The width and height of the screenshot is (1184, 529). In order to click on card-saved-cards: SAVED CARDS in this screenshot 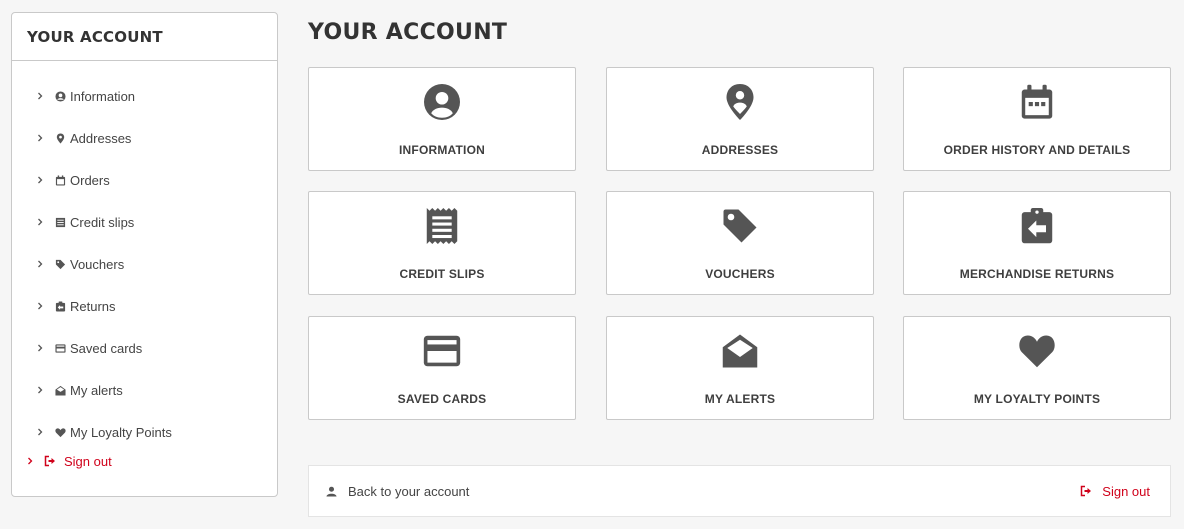, I will do `click(442, 368)`.